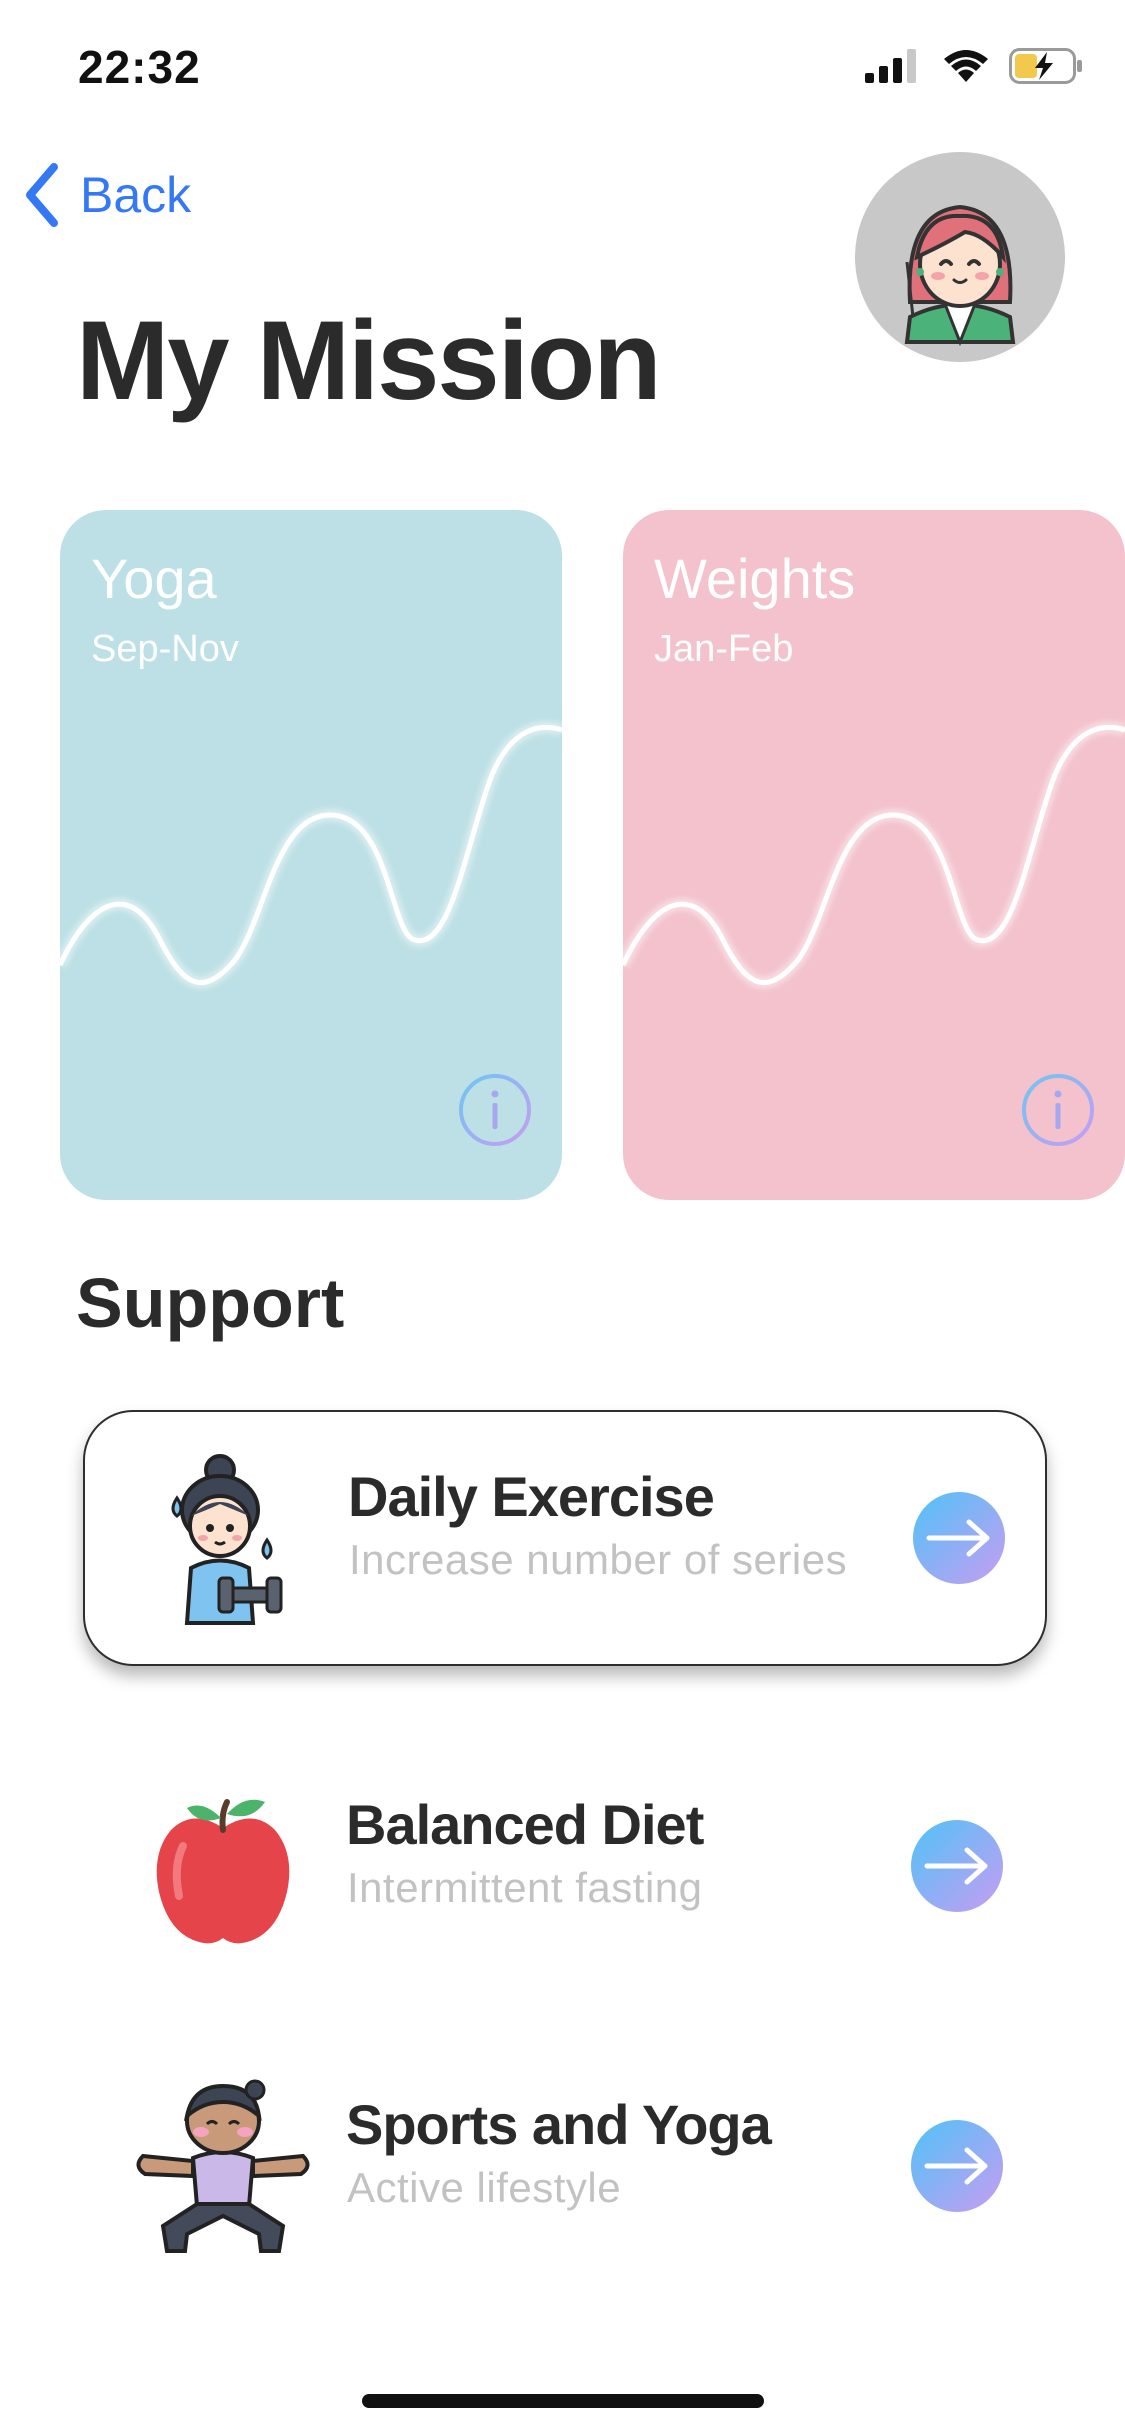 The width and height of the screenshot is (1125, 2436). What do you see at coordinates (139, 67) in the screenshot?
I see `status-time: 22:32` at bounding box center [139, 67].